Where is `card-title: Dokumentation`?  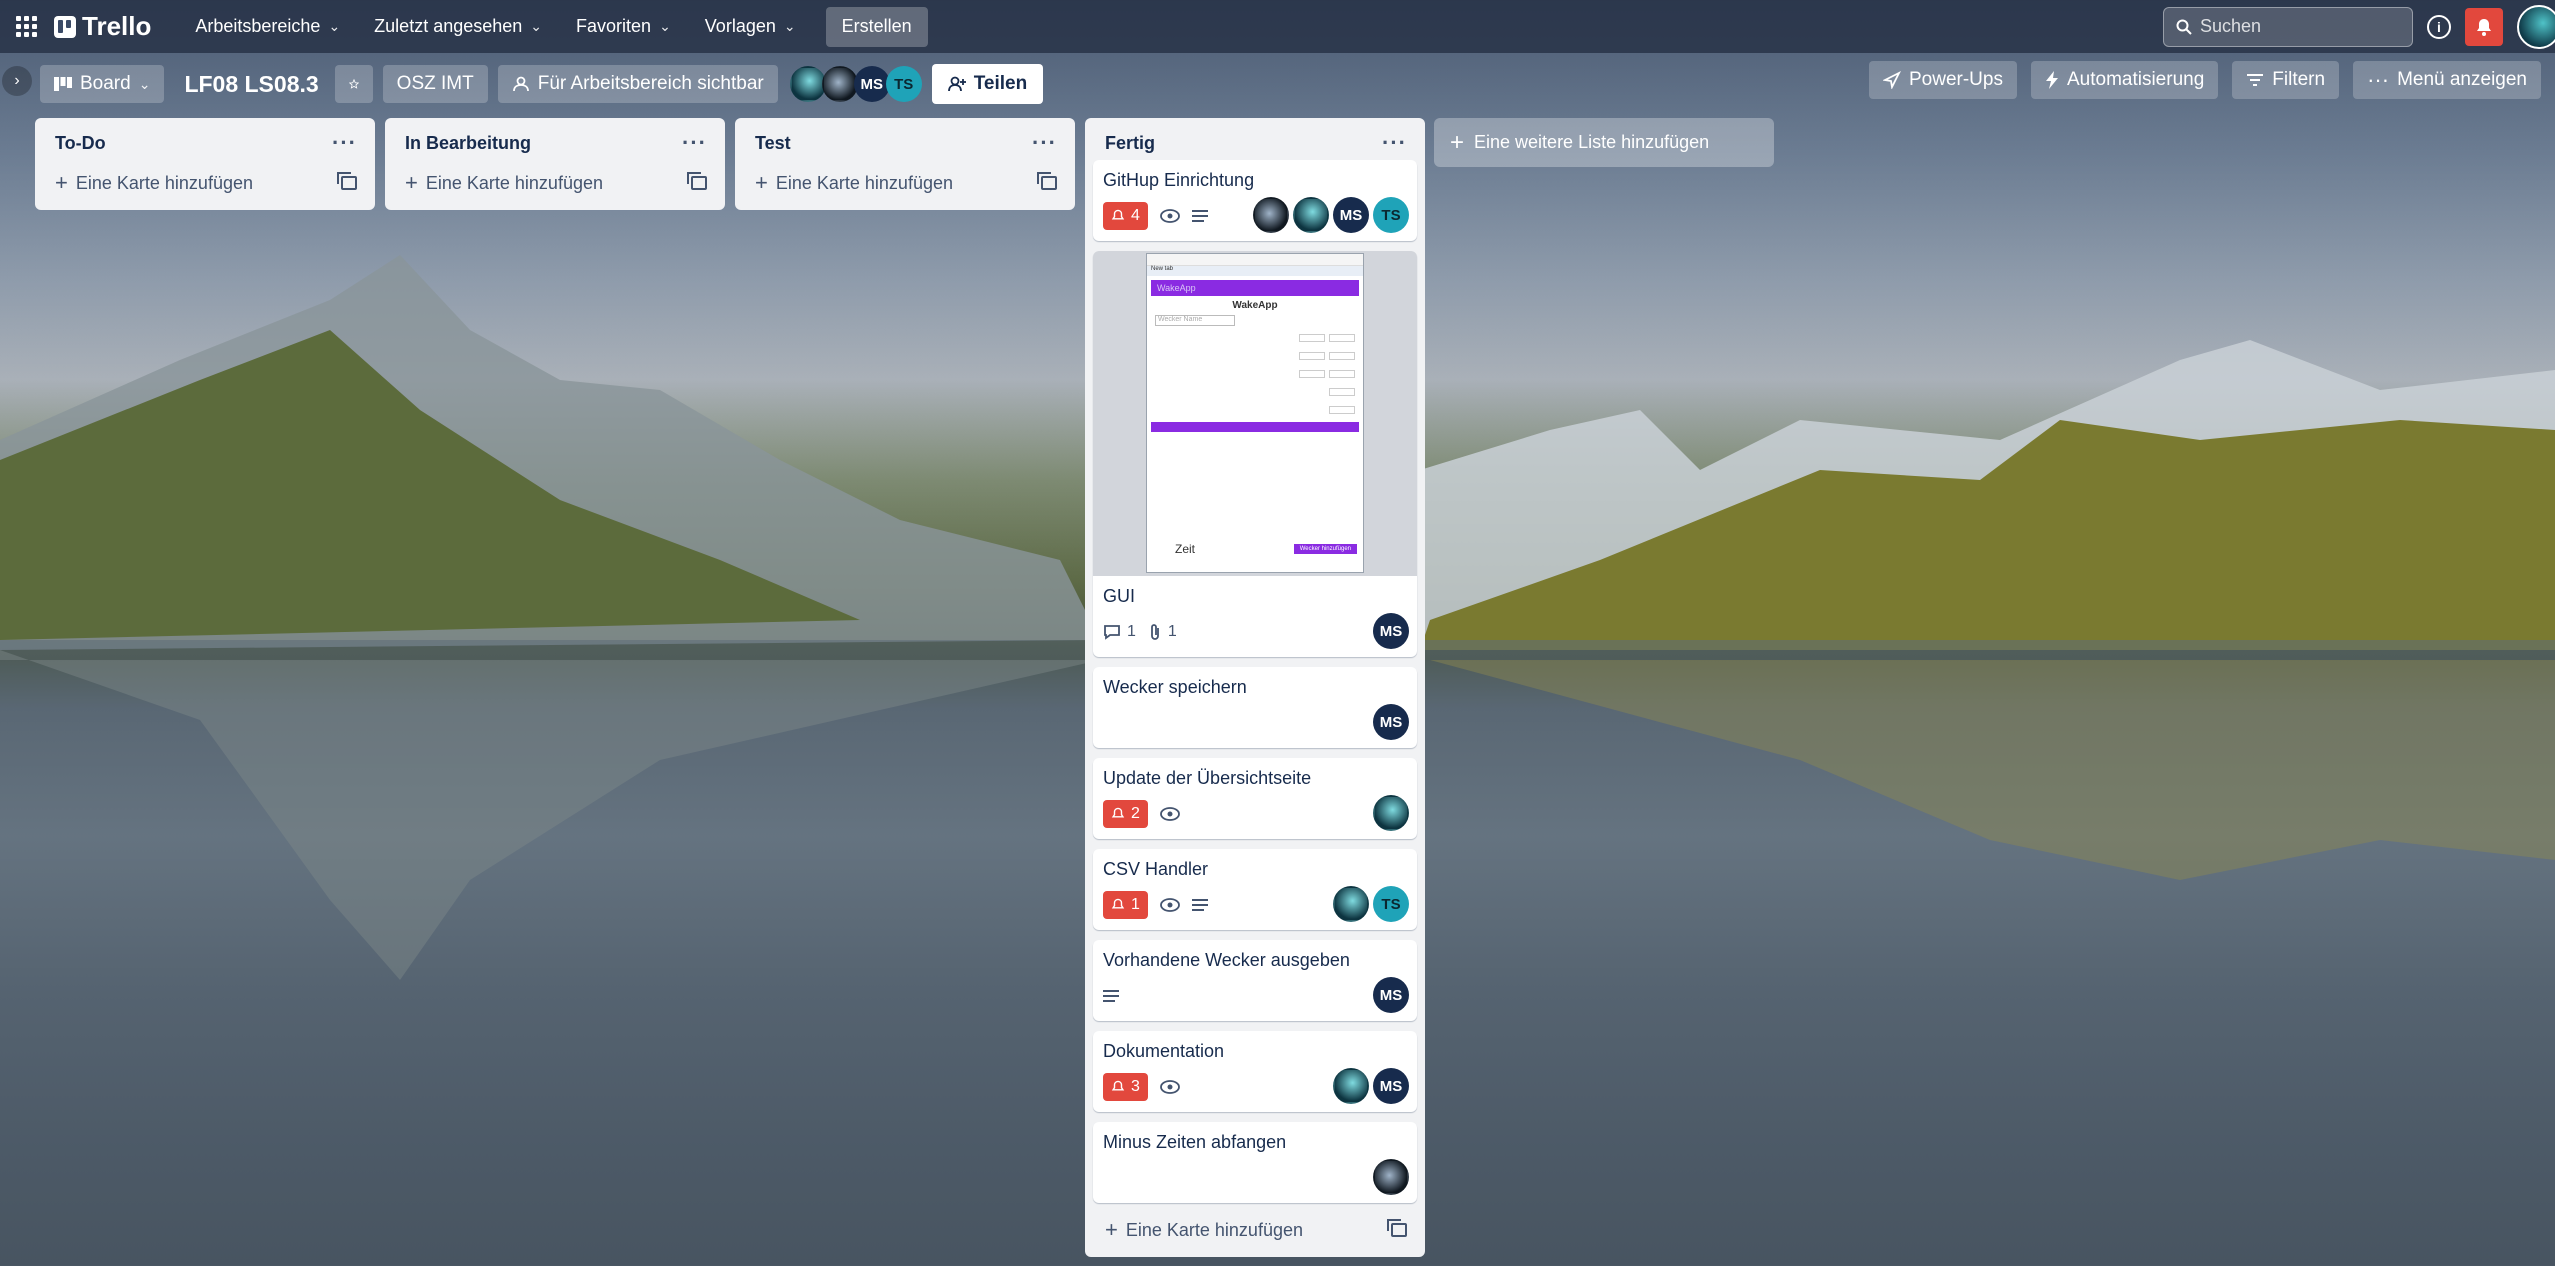 card-title: Dokumentation is located at coordinates (1164, 1051).